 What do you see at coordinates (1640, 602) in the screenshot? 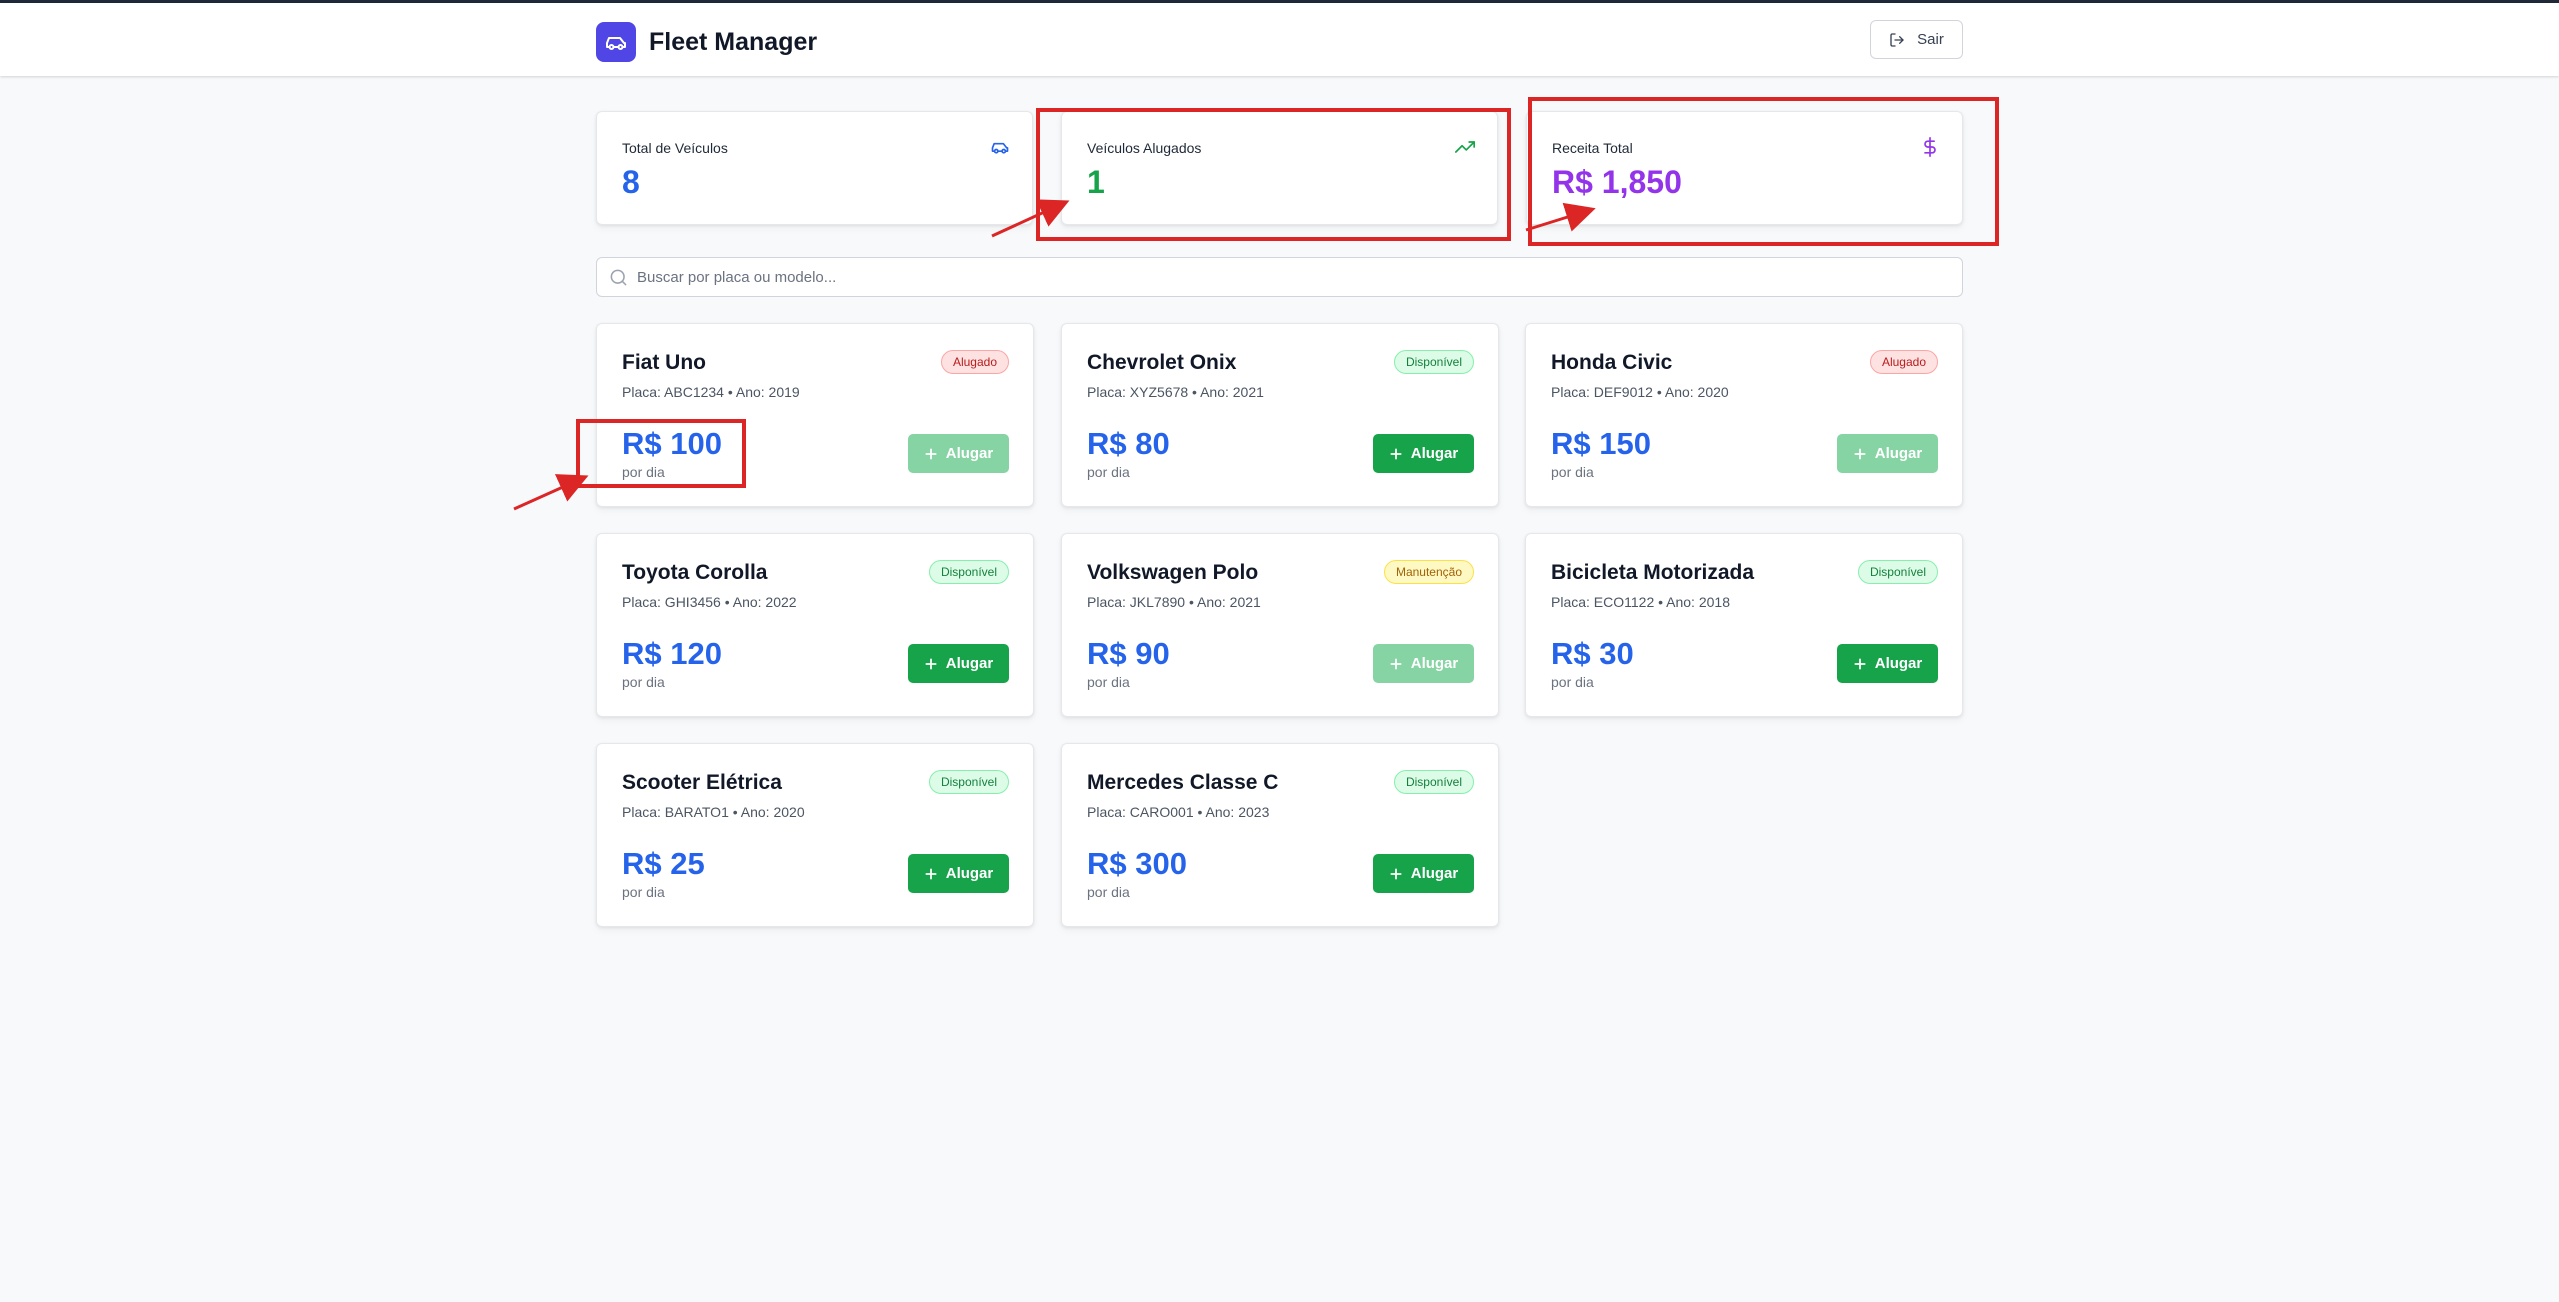
I see `vehicle-plate-year: Placa: ECO1122 • Ano: 2018` at bounding box center [1640, 602].